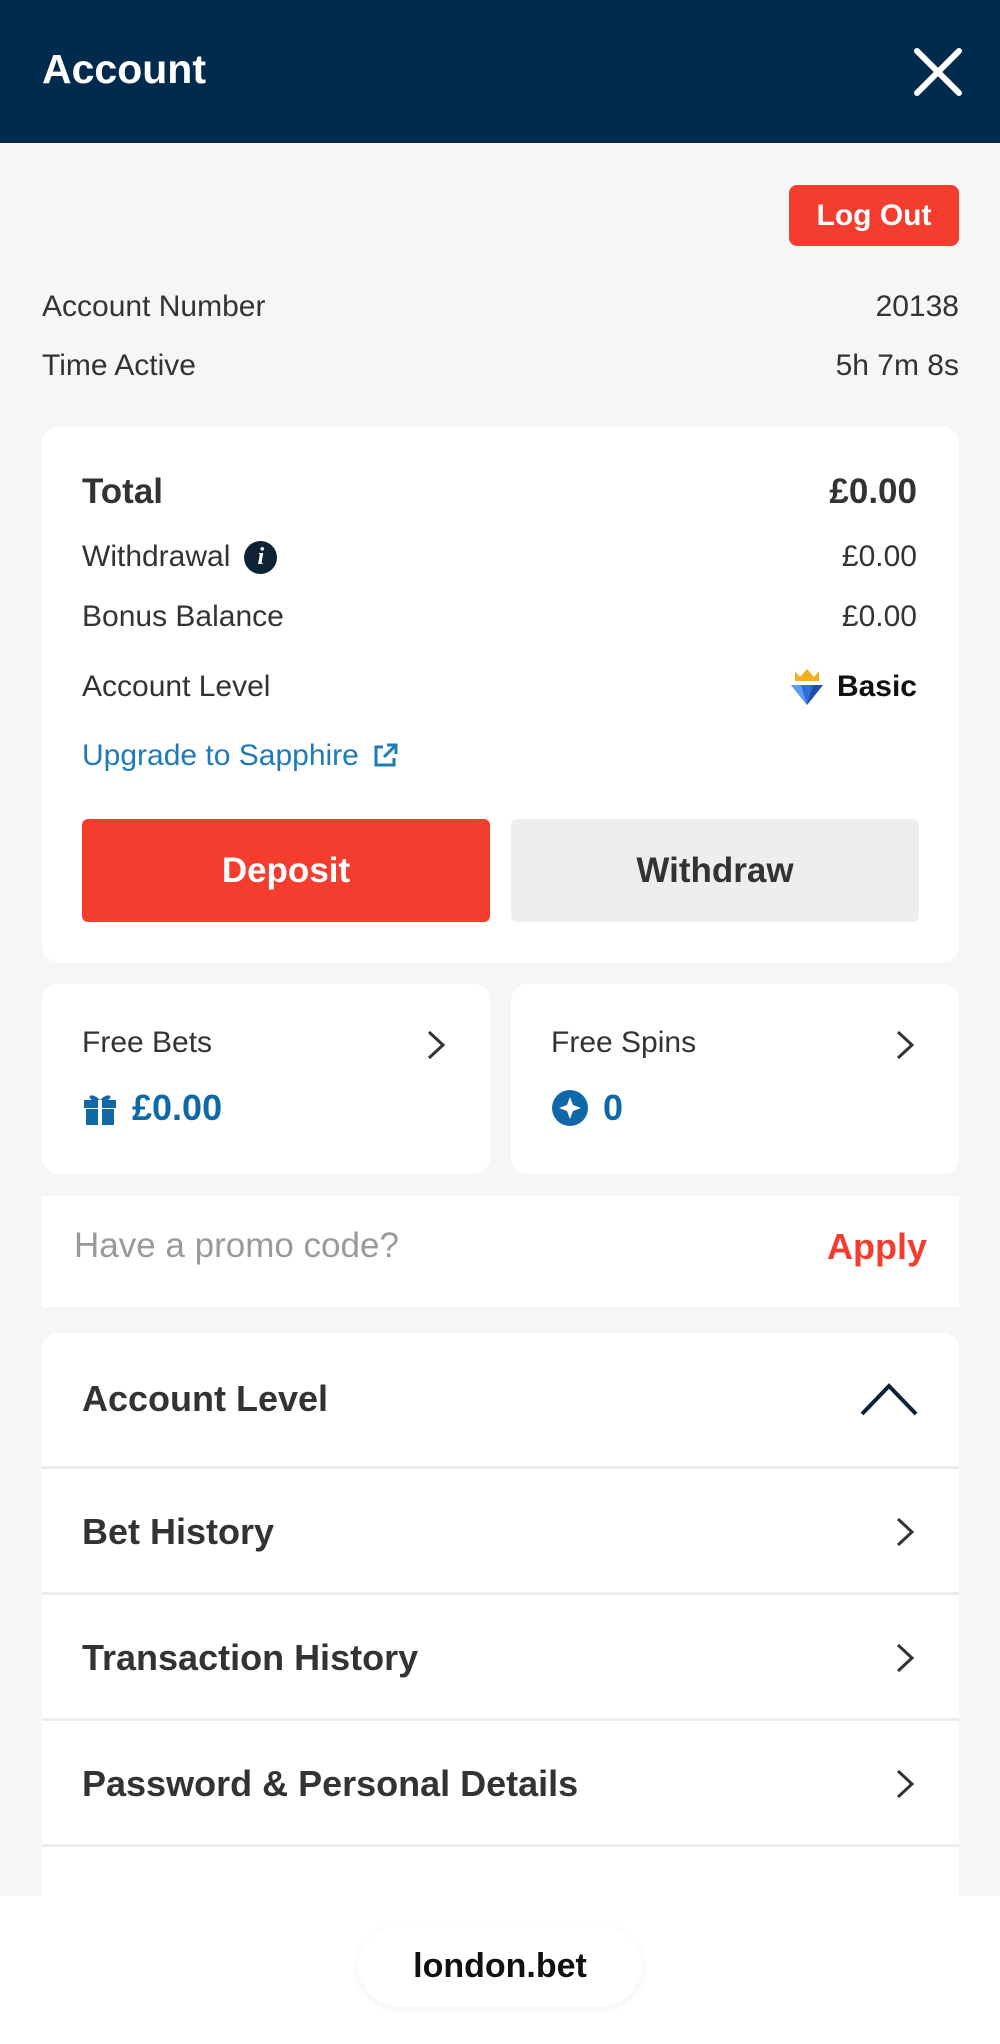 The width and height of the screenshot is (1000, 2044). What do you see at coordinates (938, 72) in the screenshot?
I see `close-icon` at bounding box center [938, 72].